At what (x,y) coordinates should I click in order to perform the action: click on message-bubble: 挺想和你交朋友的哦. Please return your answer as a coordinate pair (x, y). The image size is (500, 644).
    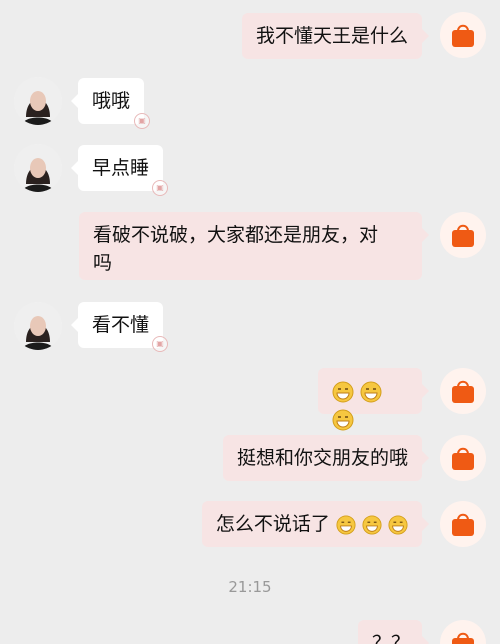
    Looking at the image, I should click on (326, 458).